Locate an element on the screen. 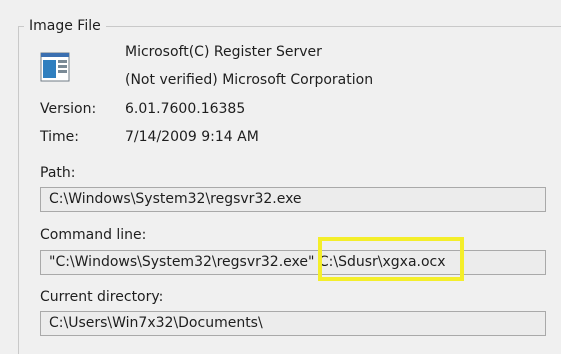 The image size is (561, 354). command-line-label: Command line: is located at coordinates (93, 235).